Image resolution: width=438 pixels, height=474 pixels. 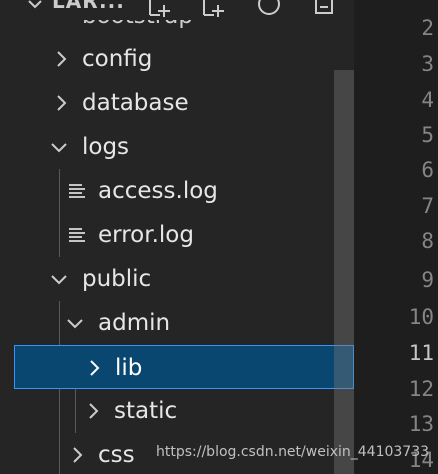 What do you see at coordinates (177, 59) in the screenshot?
I see `tree-item-config: config` at bounding box center [177, 59].